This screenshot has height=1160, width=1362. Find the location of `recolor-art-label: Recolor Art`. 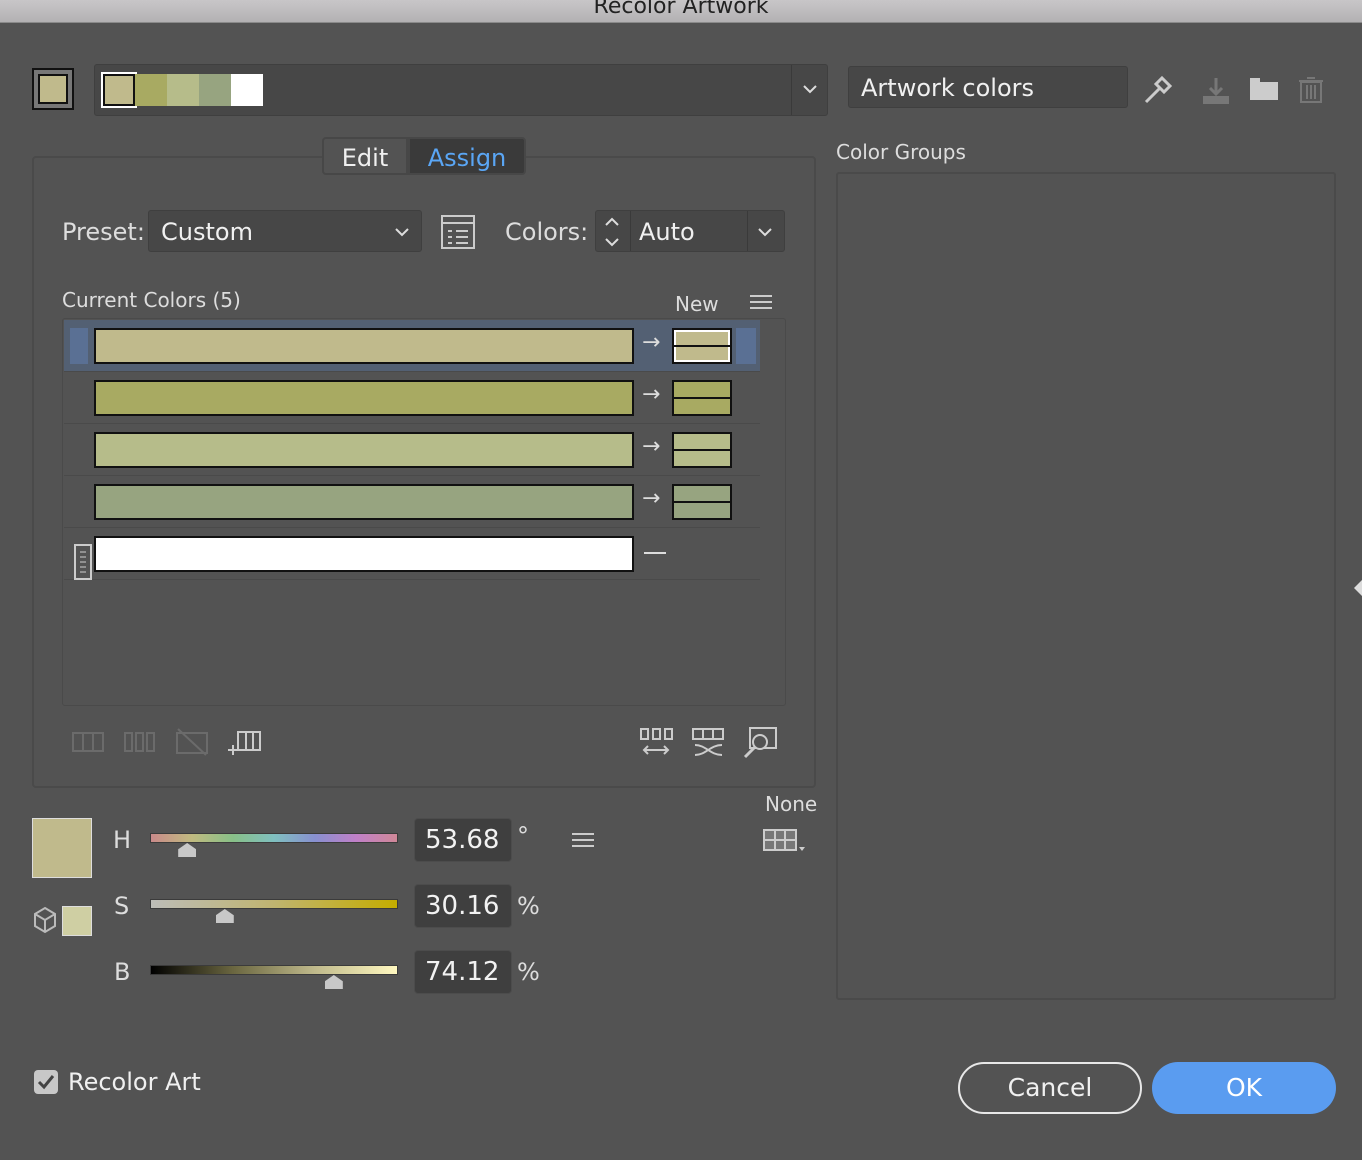

recolor-art-label: Recolor Art is located at coordinates (134, 1082).